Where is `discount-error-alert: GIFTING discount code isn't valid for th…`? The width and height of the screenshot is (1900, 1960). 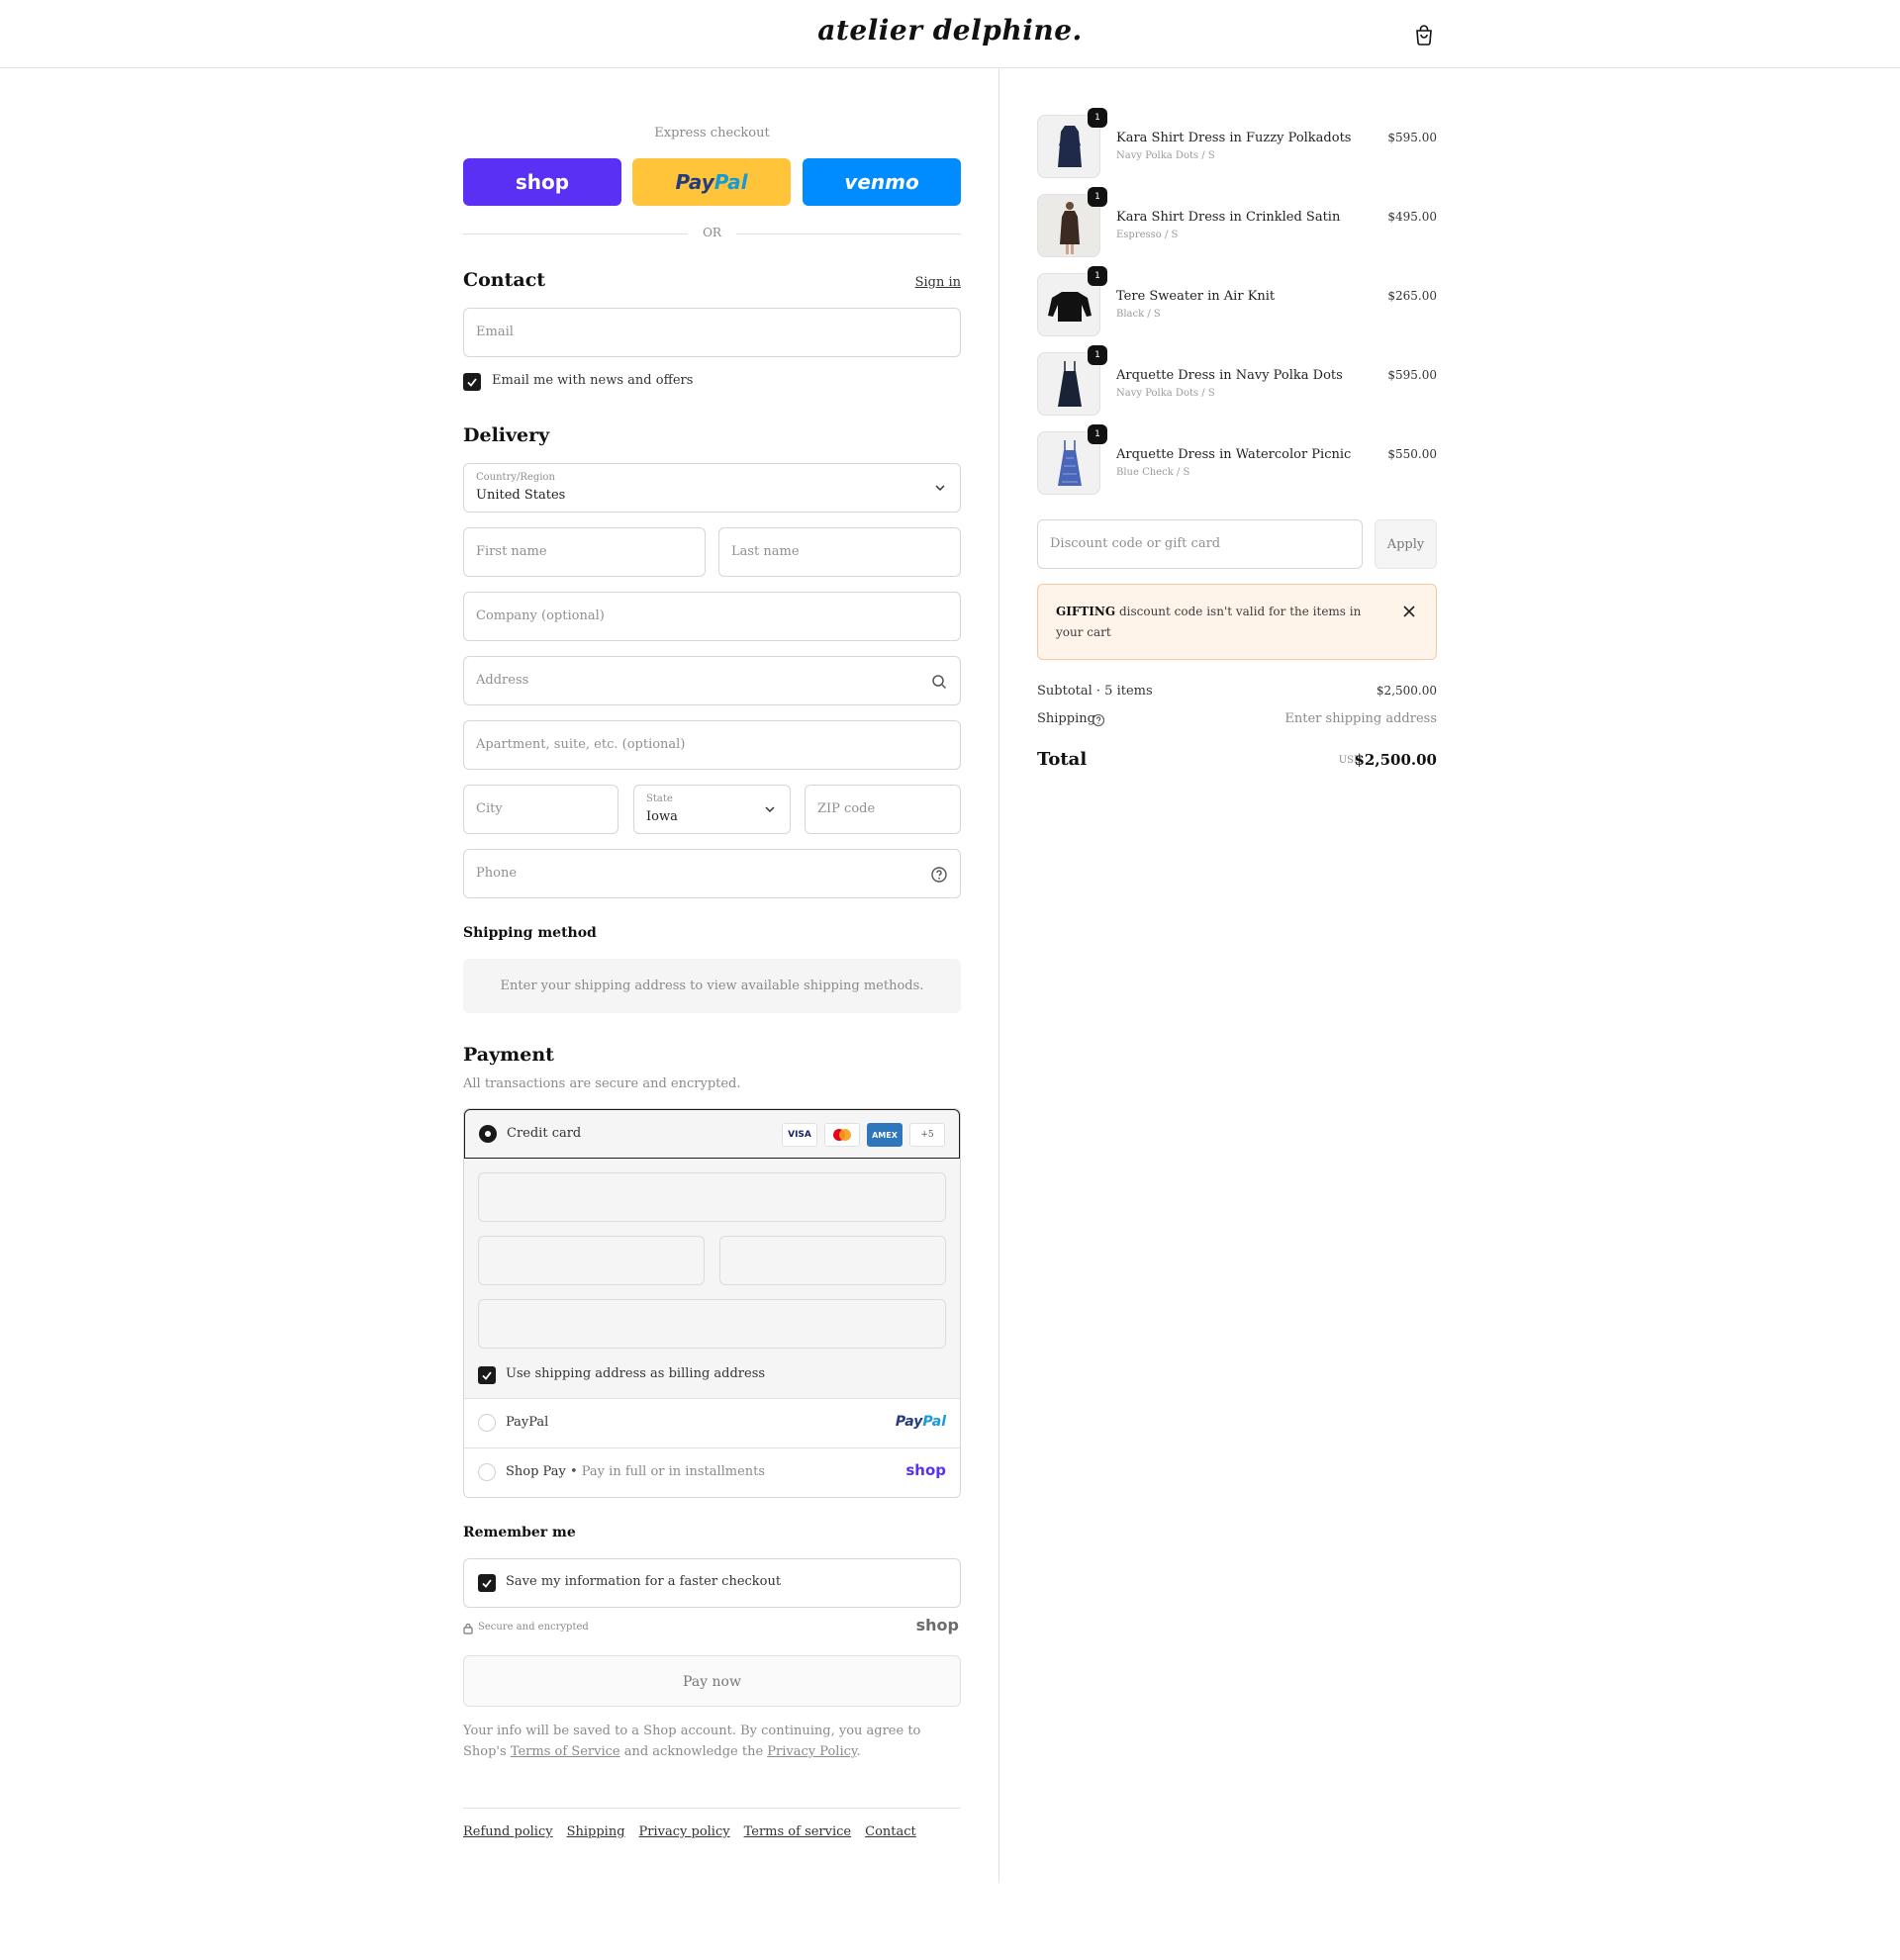 discount-error-alert: GIFTING discount code isn't valid for th… is located at coordinates (1237, 622).